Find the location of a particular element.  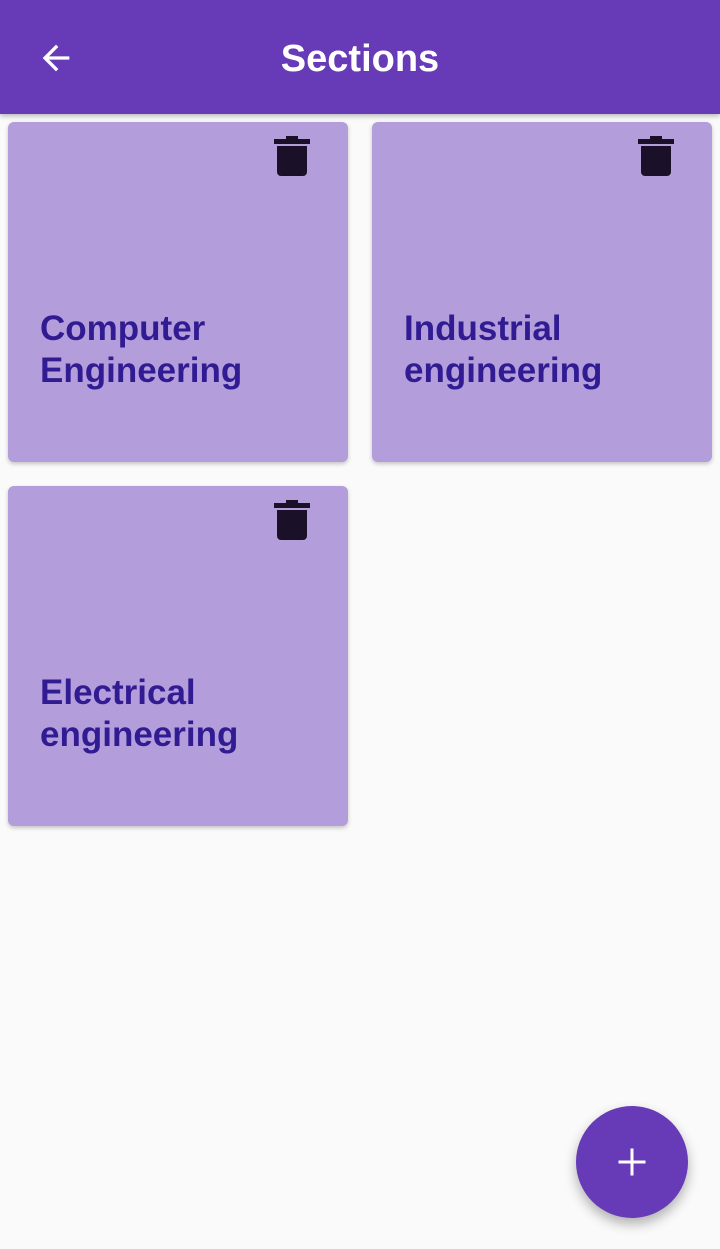

section-label: Electrical engineering is located at coordinates (139, 713).